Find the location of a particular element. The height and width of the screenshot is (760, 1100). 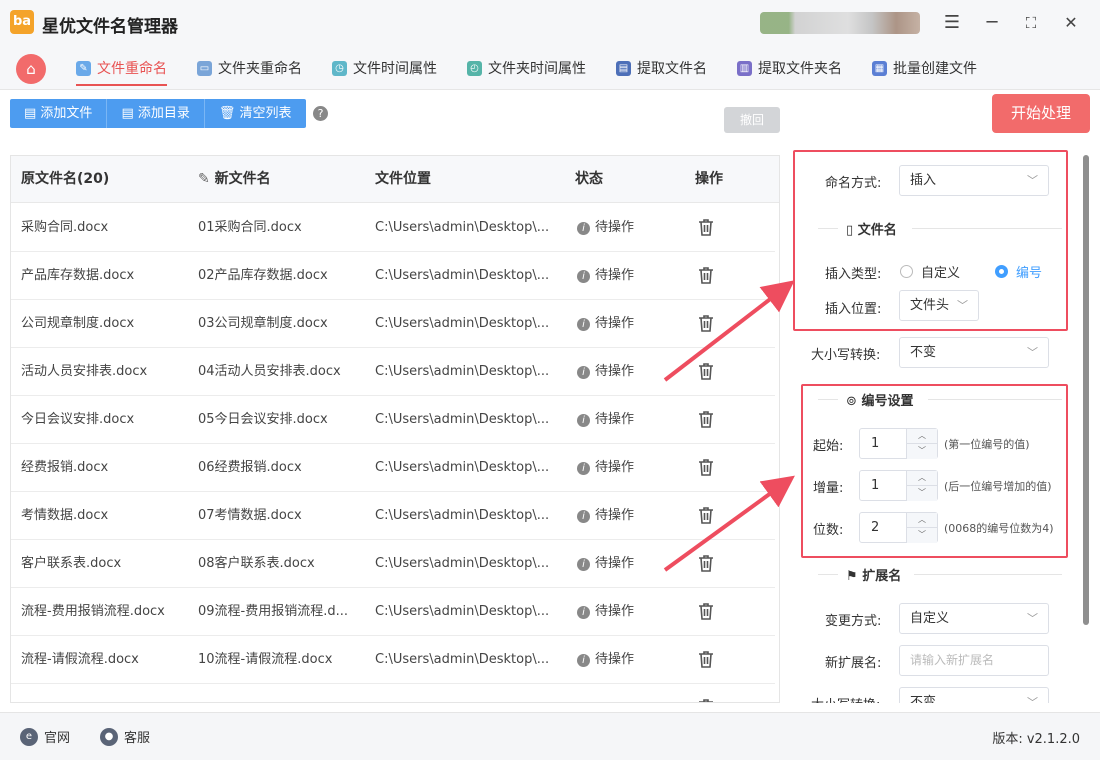

tab-extract-foldername: ▥ 提取文件夹名 is located at coordinates (789, 68).